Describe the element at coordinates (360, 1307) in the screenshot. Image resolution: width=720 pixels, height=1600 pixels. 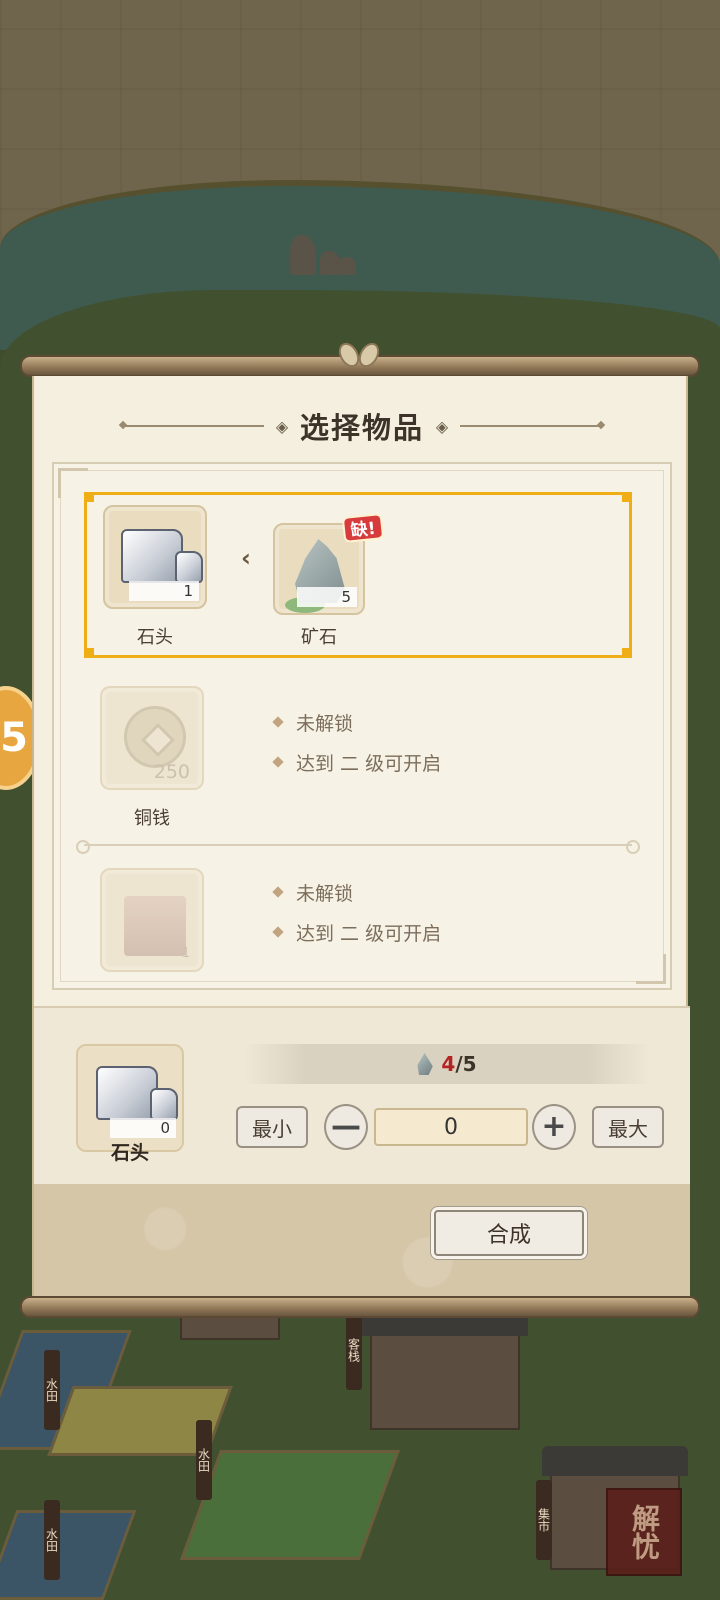
I see `scroll-rod-bottom` at that location.